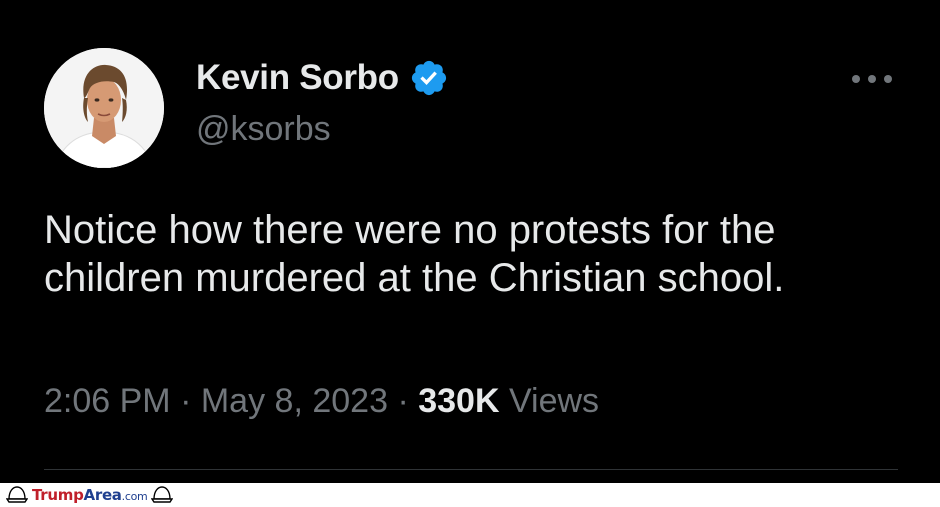 This screenshot has width=940, height=507. Describe the element at coordinates (471, 469) in the screenshot. I see `divider` at that location.